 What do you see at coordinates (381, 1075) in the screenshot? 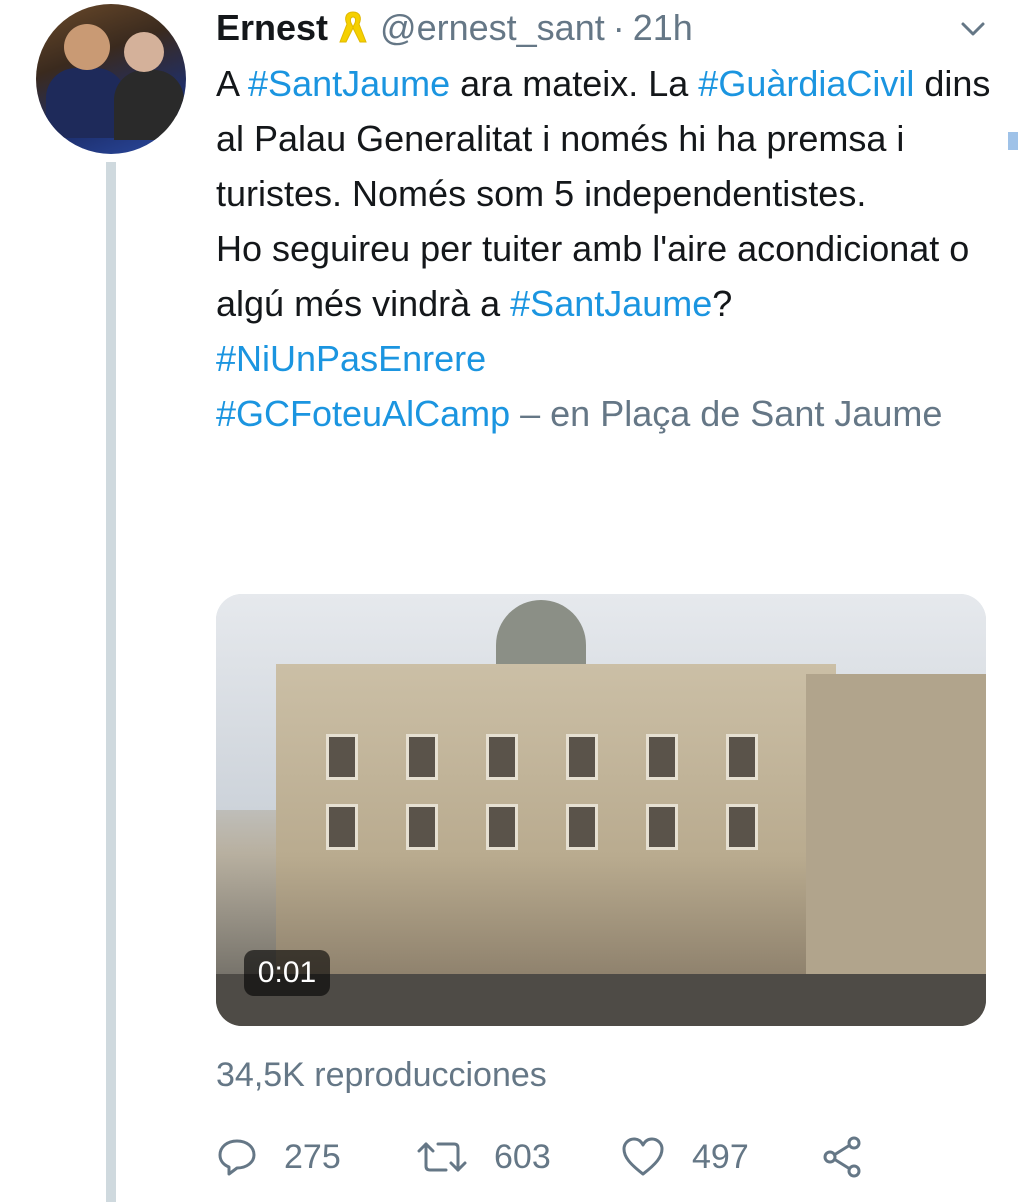
I see `view-count: 34,5K reproducciones` at bounding box center [381, 1075].